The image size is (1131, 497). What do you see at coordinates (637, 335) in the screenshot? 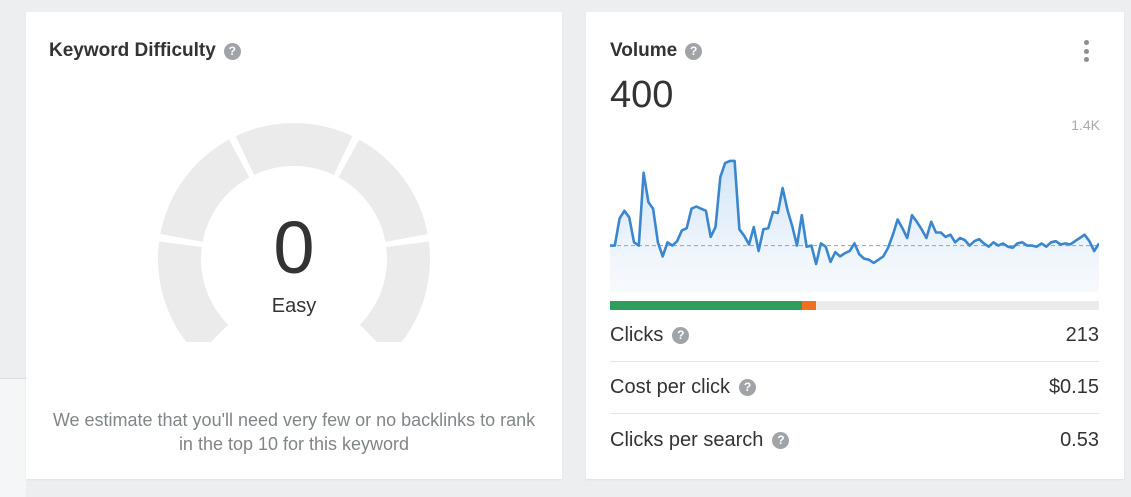
I see `clicks-label: Clicks` at bounding box center [637, 335].